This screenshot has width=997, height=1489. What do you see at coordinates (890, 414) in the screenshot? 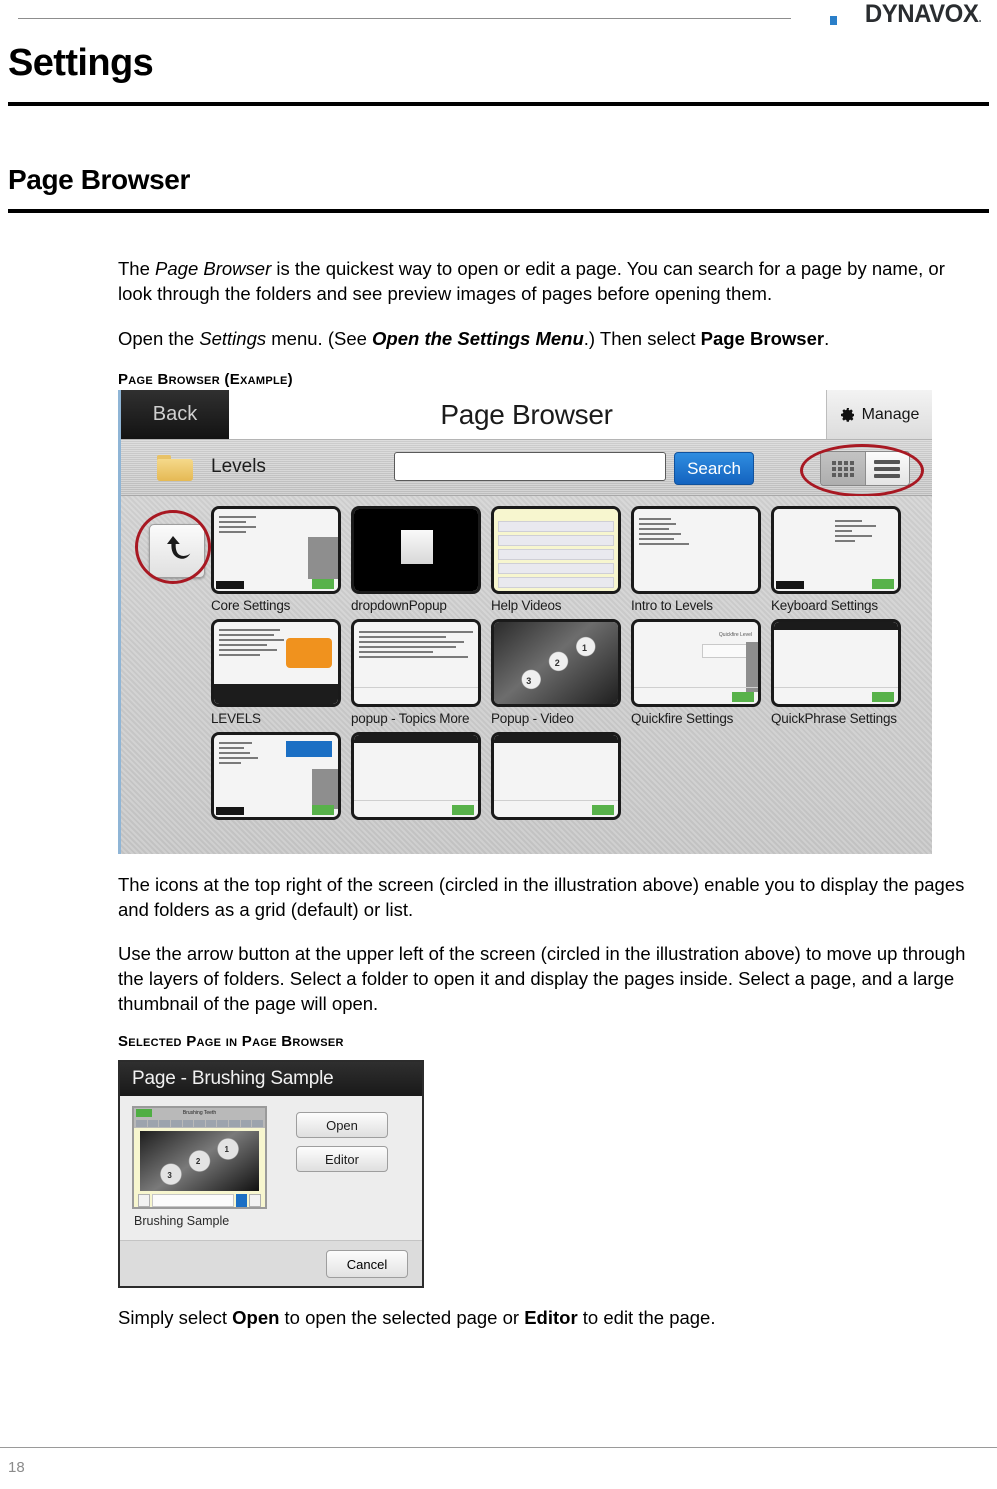
I see `manage-label: Manage` at bounding box center [890, 414].